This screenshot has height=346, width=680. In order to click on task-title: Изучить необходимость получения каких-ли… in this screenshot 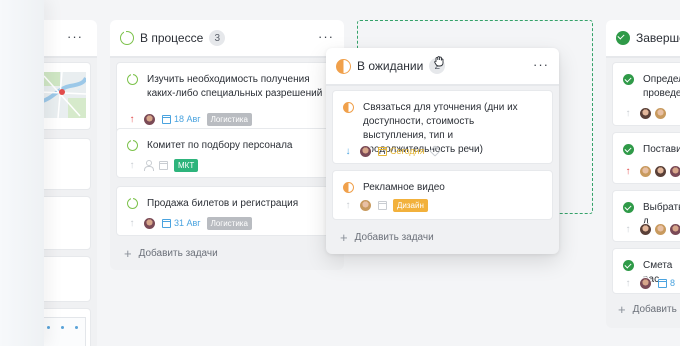, I will do `click(235, 86)`.